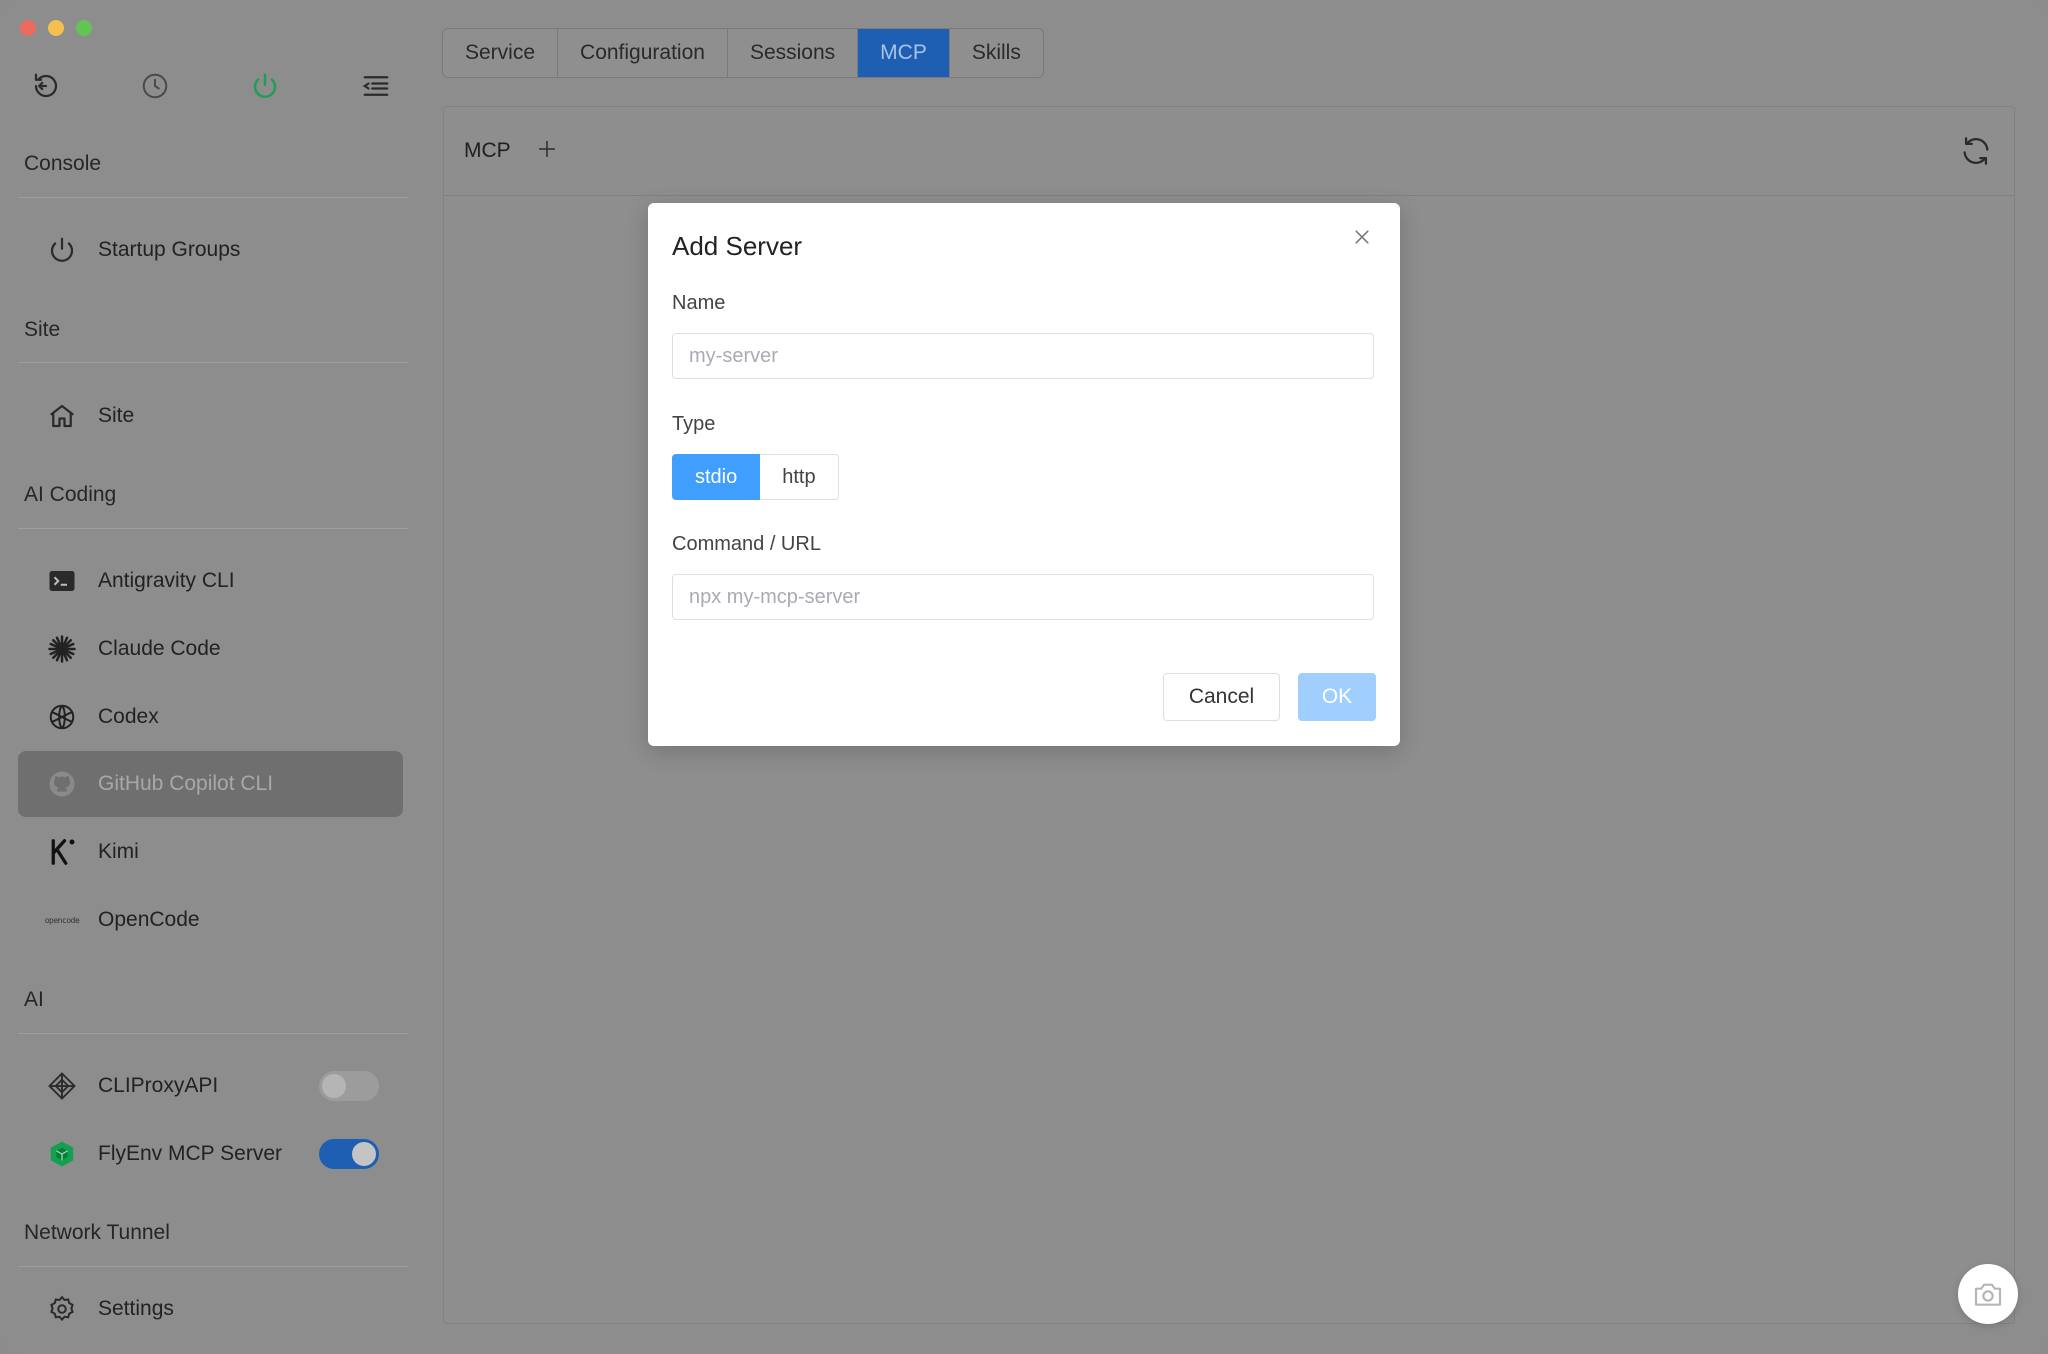  Describe the element at coordinates (210, 717) in the screenshot. I see `sidebar-item-codex: Codex` at that location.